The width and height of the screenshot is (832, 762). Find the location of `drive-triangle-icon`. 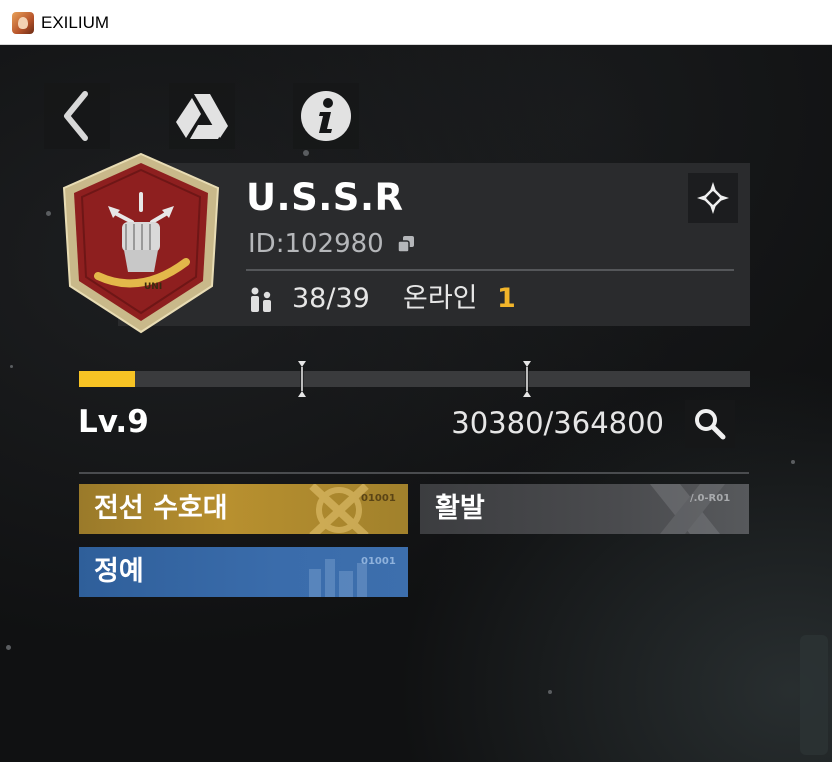

drive-triangle-icon is located at coordinates (202, 116).